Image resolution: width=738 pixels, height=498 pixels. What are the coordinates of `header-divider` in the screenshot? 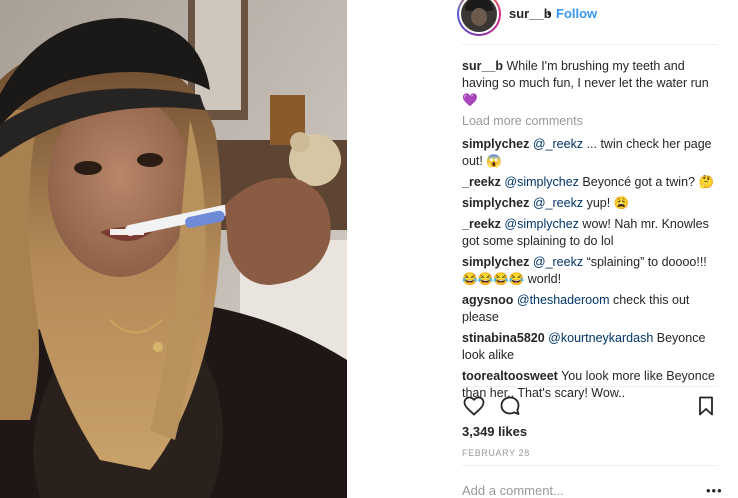 It's located at (590, 44).